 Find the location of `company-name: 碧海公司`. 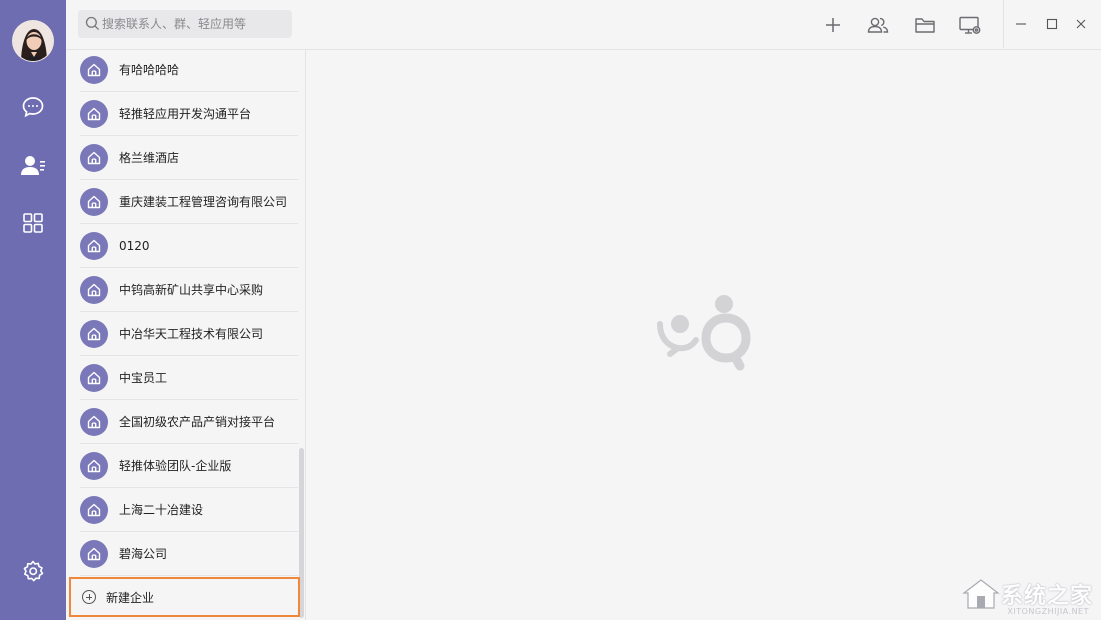

company-name: 碧海公司 is located at coordinates (143, 554).